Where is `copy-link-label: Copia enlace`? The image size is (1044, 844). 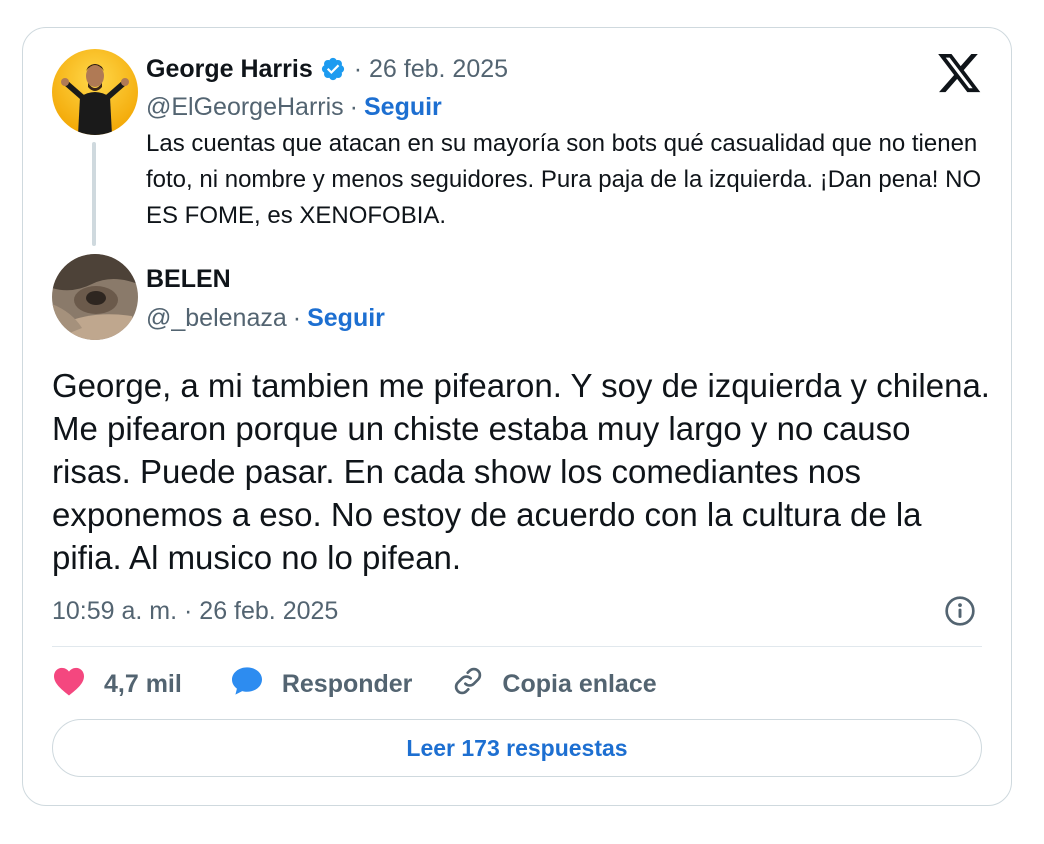
copy-link-label: Copia enlace is located at coordinates (579, 683).